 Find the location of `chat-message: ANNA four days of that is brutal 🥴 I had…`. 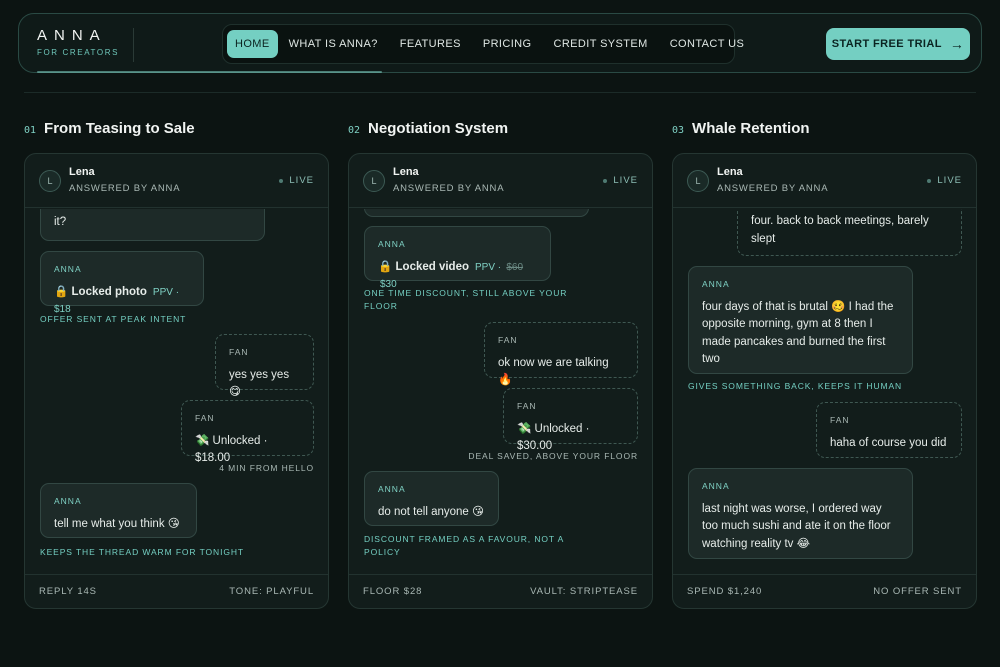

chat-message: ANNA four days of that is brutal 🥴 I had… is located at coordinates (800, 320).